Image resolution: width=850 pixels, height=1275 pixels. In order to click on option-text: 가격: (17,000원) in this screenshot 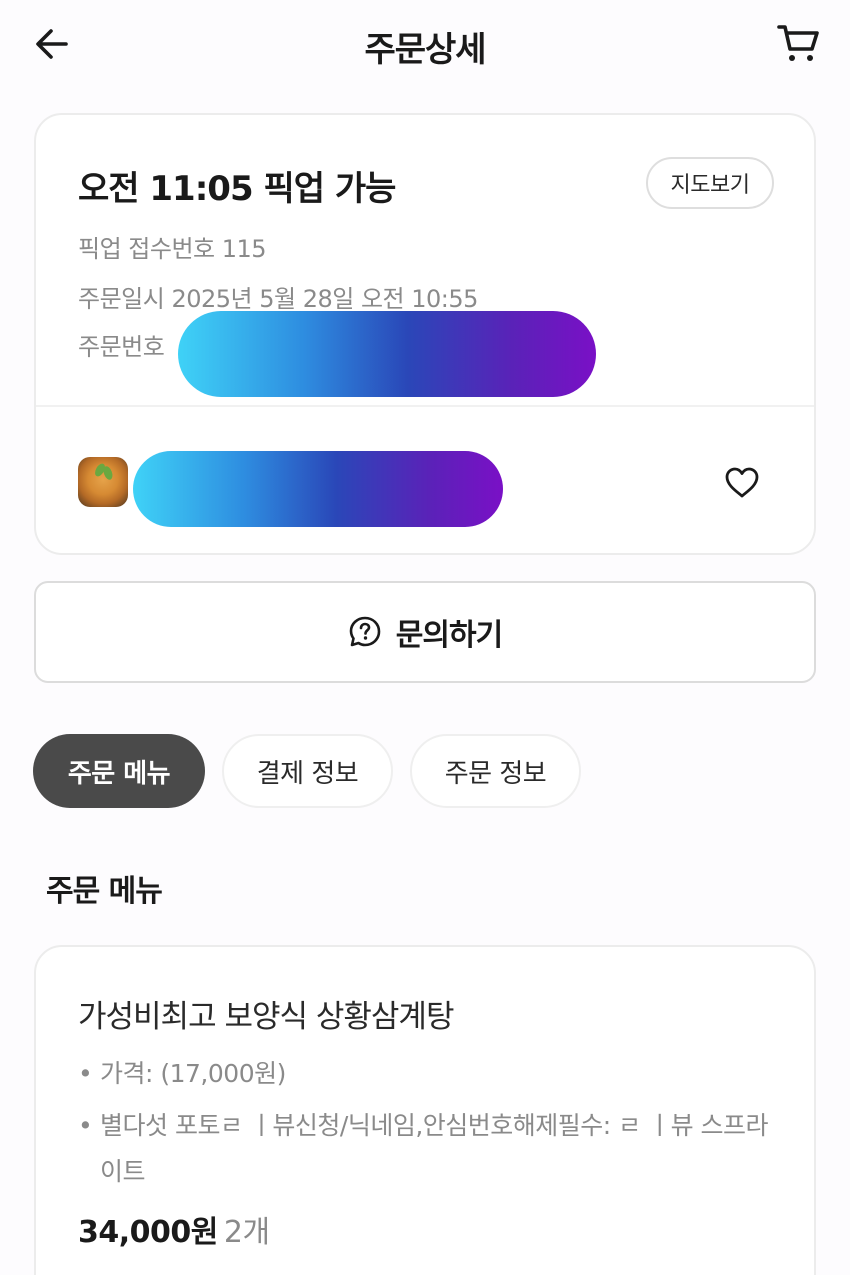, I will do `click(193, 1073)`.